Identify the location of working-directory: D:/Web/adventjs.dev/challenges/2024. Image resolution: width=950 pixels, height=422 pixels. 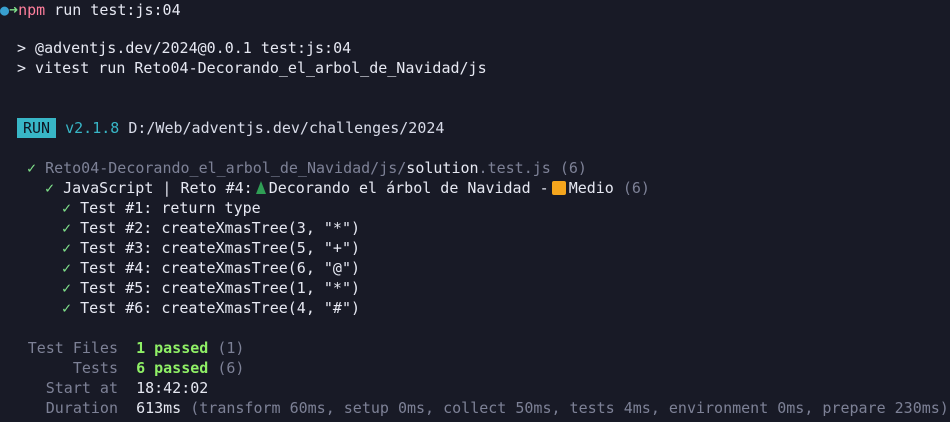
(286, 128).